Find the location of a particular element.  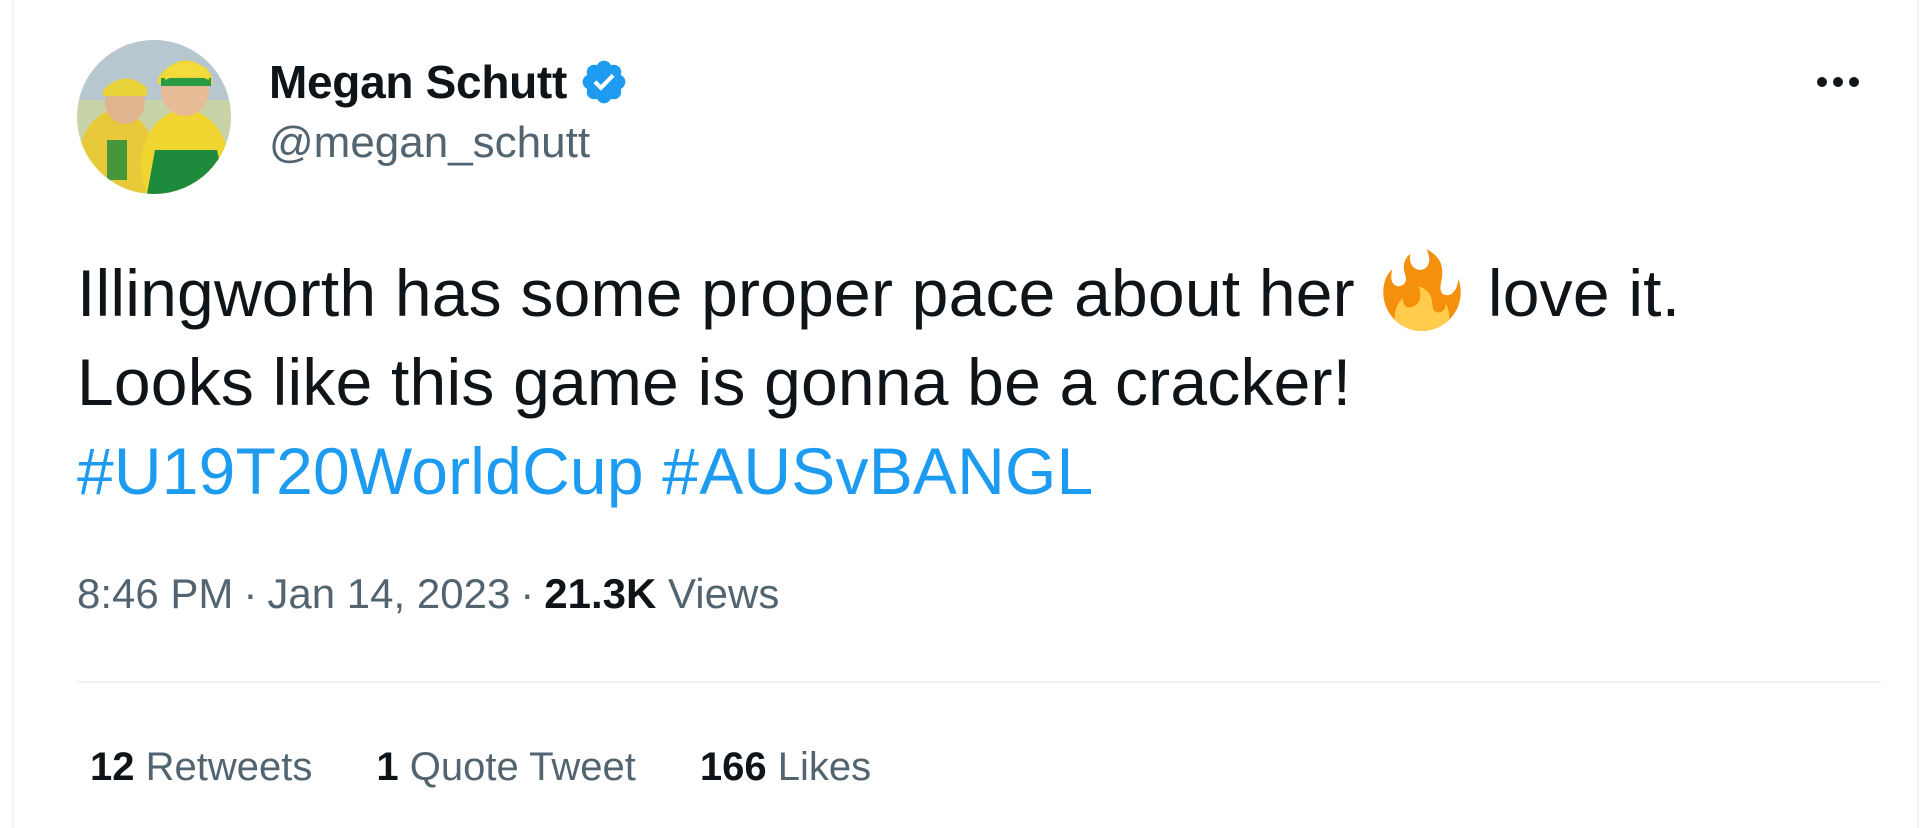

views-label: Views is located at coordinates (724, 593).